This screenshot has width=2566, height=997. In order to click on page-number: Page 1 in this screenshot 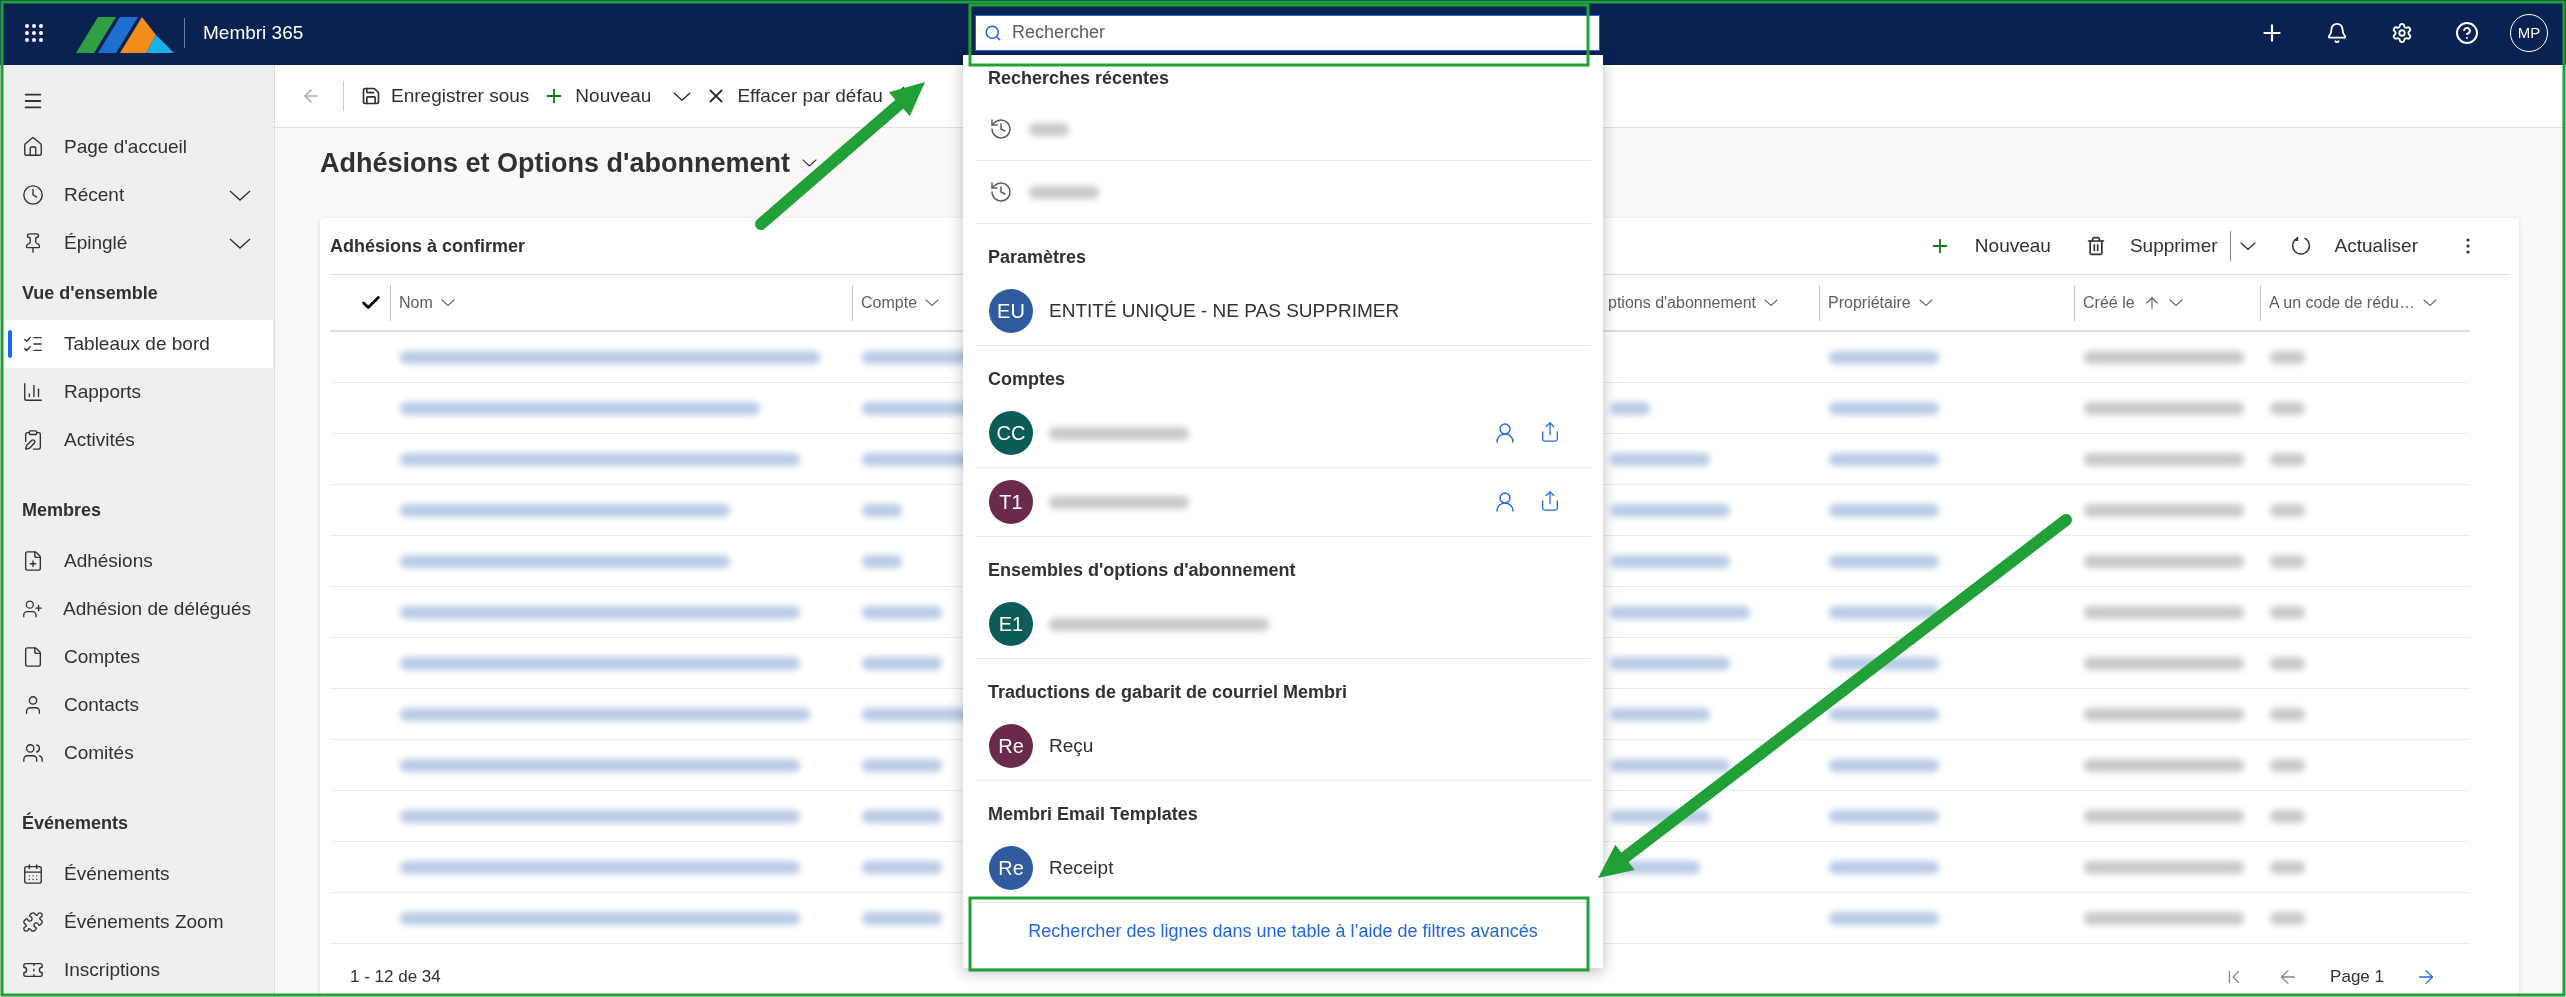, I will do `click(2357, 977)`.